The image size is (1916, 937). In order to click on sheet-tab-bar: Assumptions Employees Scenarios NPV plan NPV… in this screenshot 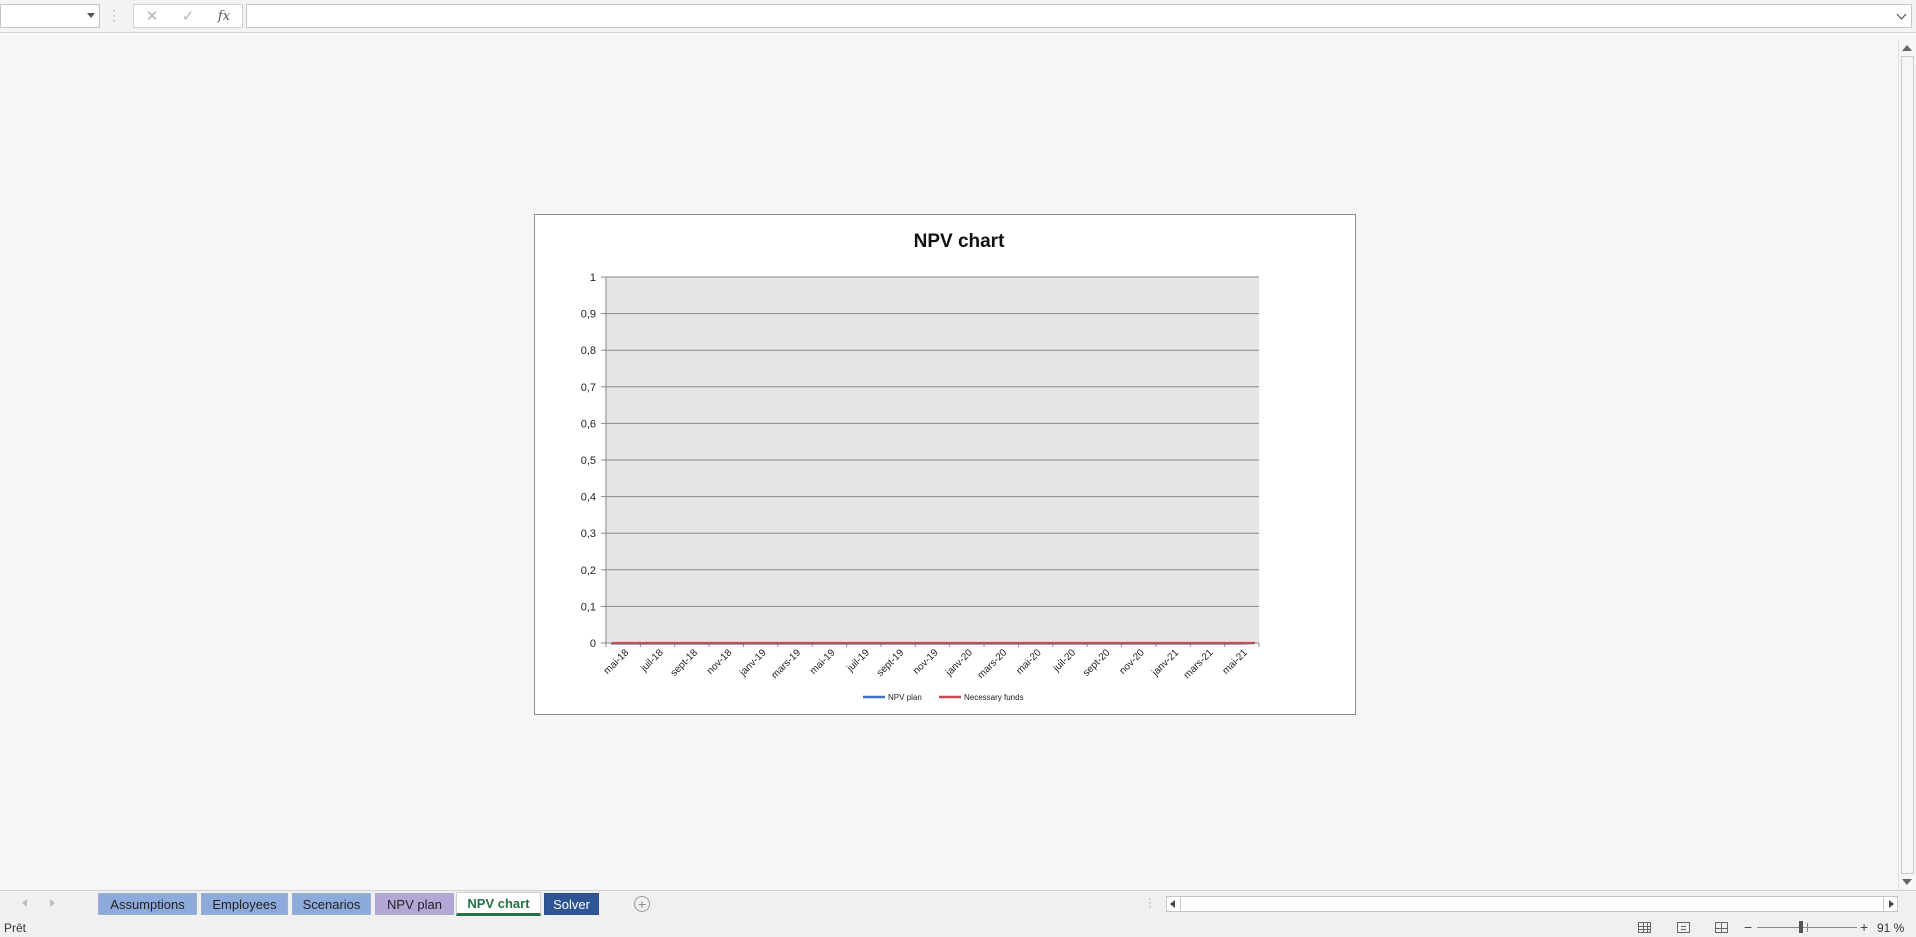, I will do `click(958, 904)`.